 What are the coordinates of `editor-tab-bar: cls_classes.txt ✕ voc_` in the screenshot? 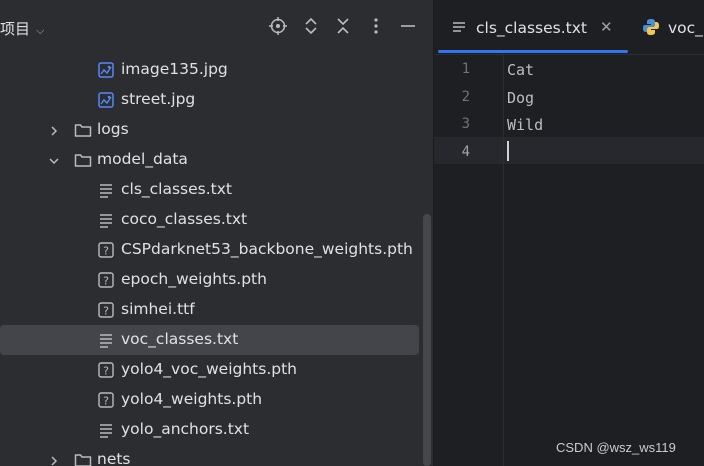 It's located at (569, 27).